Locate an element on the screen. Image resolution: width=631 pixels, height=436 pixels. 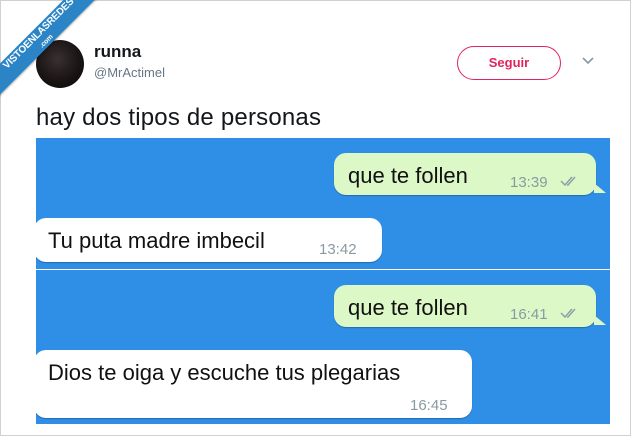
watermark-text: VISTOENLASREDES is located at coordinates (39, 36).